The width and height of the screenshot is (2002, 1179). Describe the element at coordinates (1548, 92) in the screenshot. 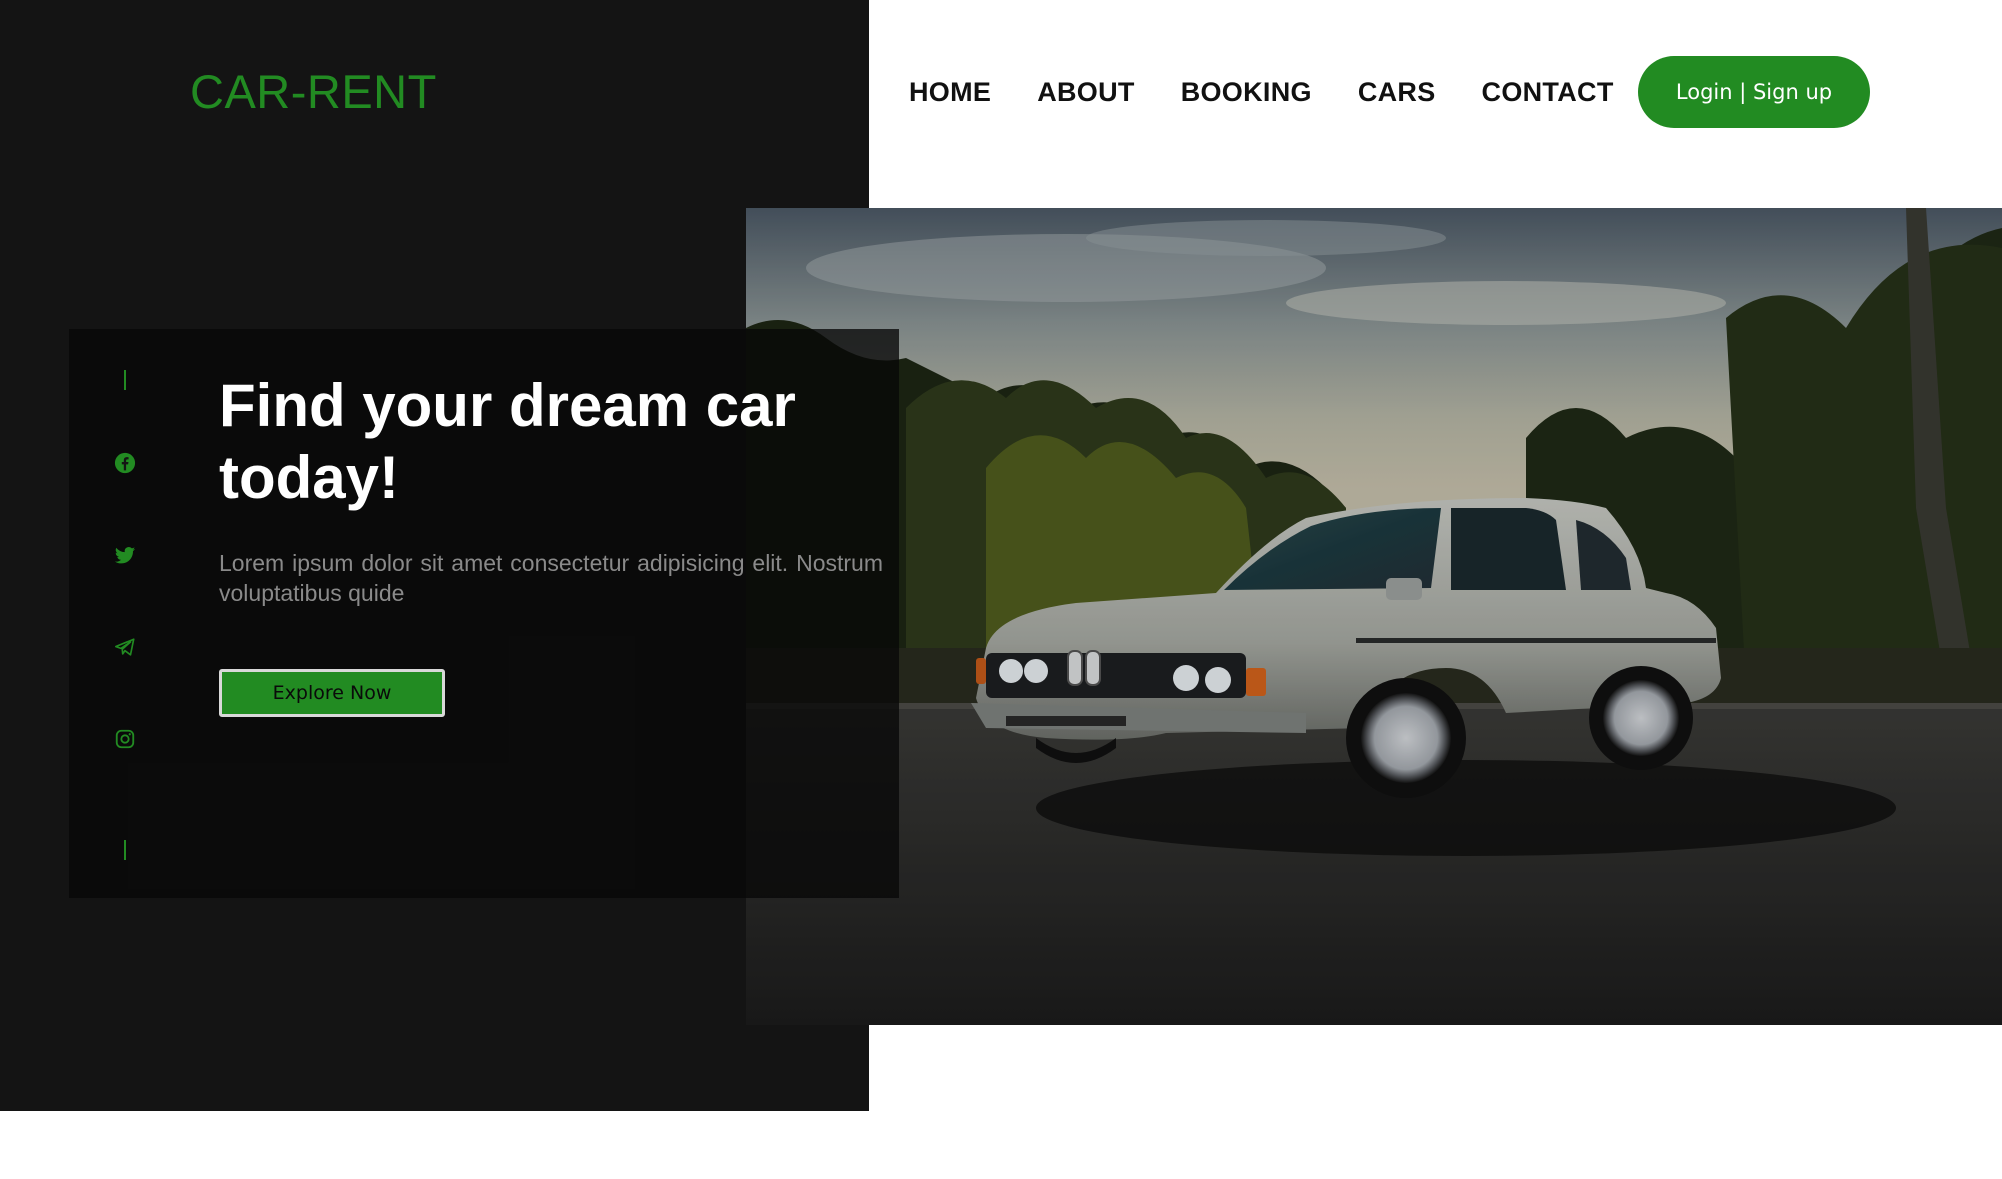

I see `nav-contact: CONTACT` at that location.